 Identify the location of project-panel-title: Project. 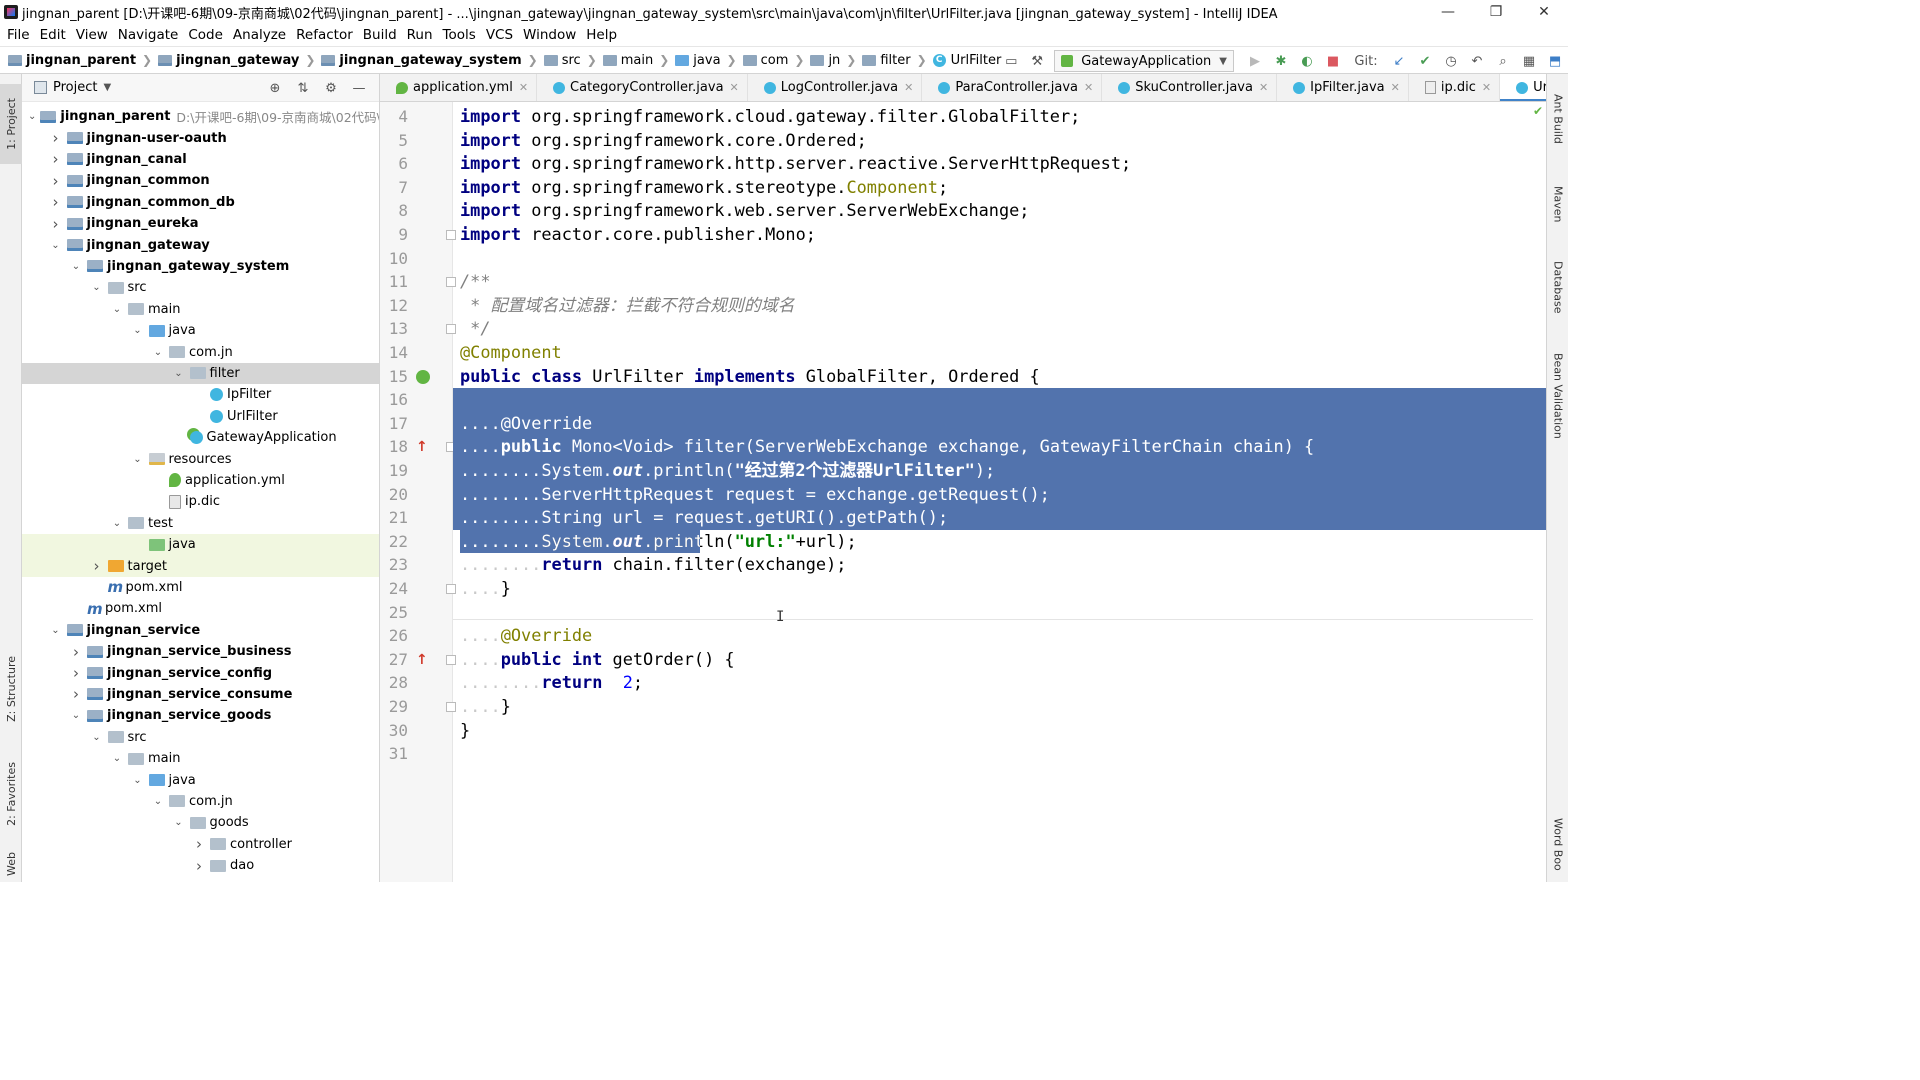
(75, 87).